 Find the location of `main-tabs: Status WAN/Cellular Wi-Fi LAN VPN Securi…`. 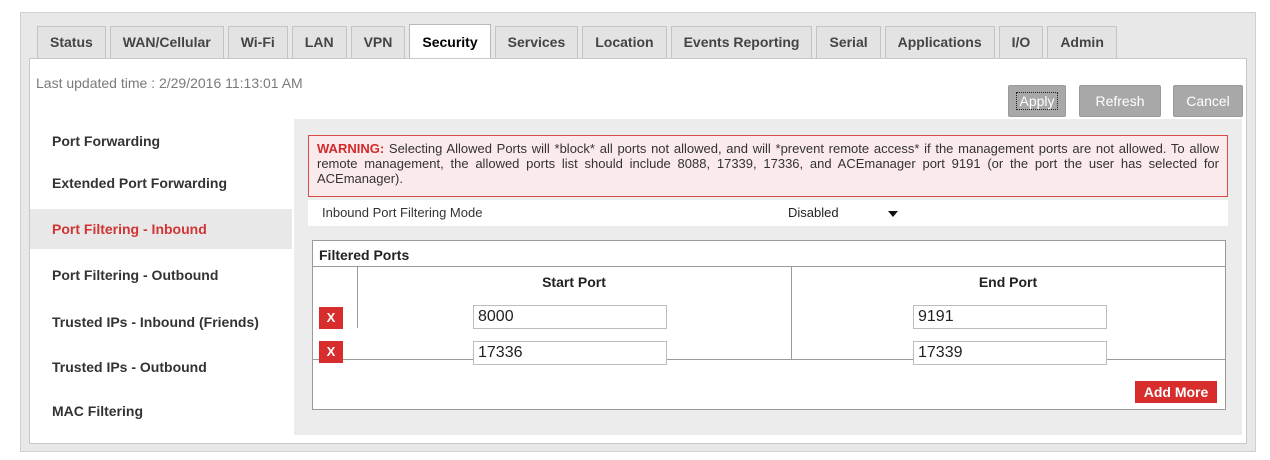

main-tabs: Status WAN/Cellular Wi-Fi LAN VPN Securi… is located at coordinates (577, 41).